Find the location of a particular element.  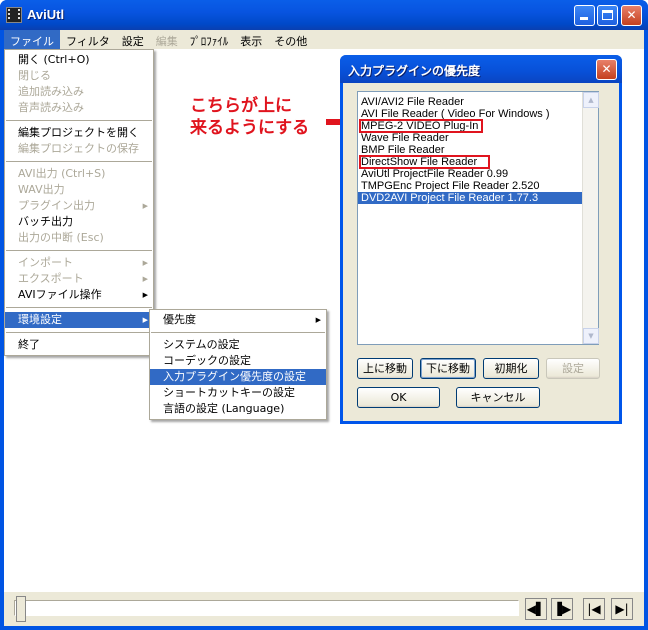

prev-frame-icon: ◀▌ is located at coordinates (536, 609).